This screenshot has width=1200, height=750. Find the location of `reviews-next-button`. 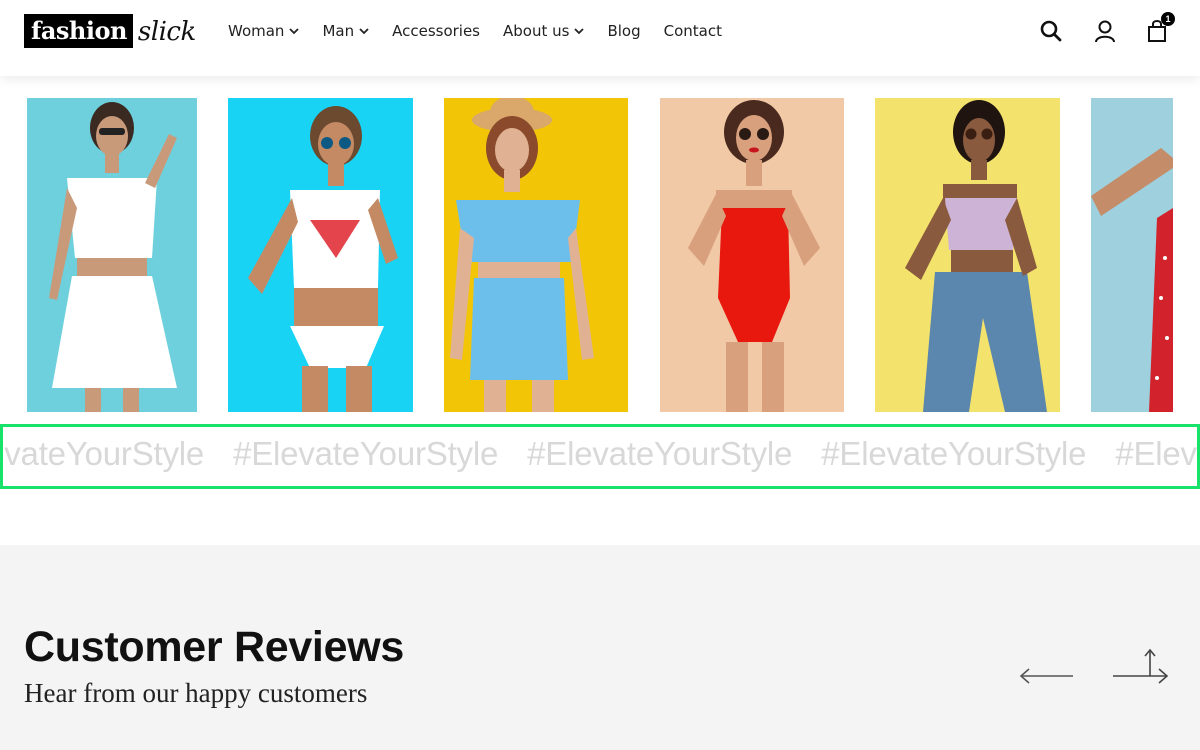

reviews-next-button is located at coordinates (1140, 668).